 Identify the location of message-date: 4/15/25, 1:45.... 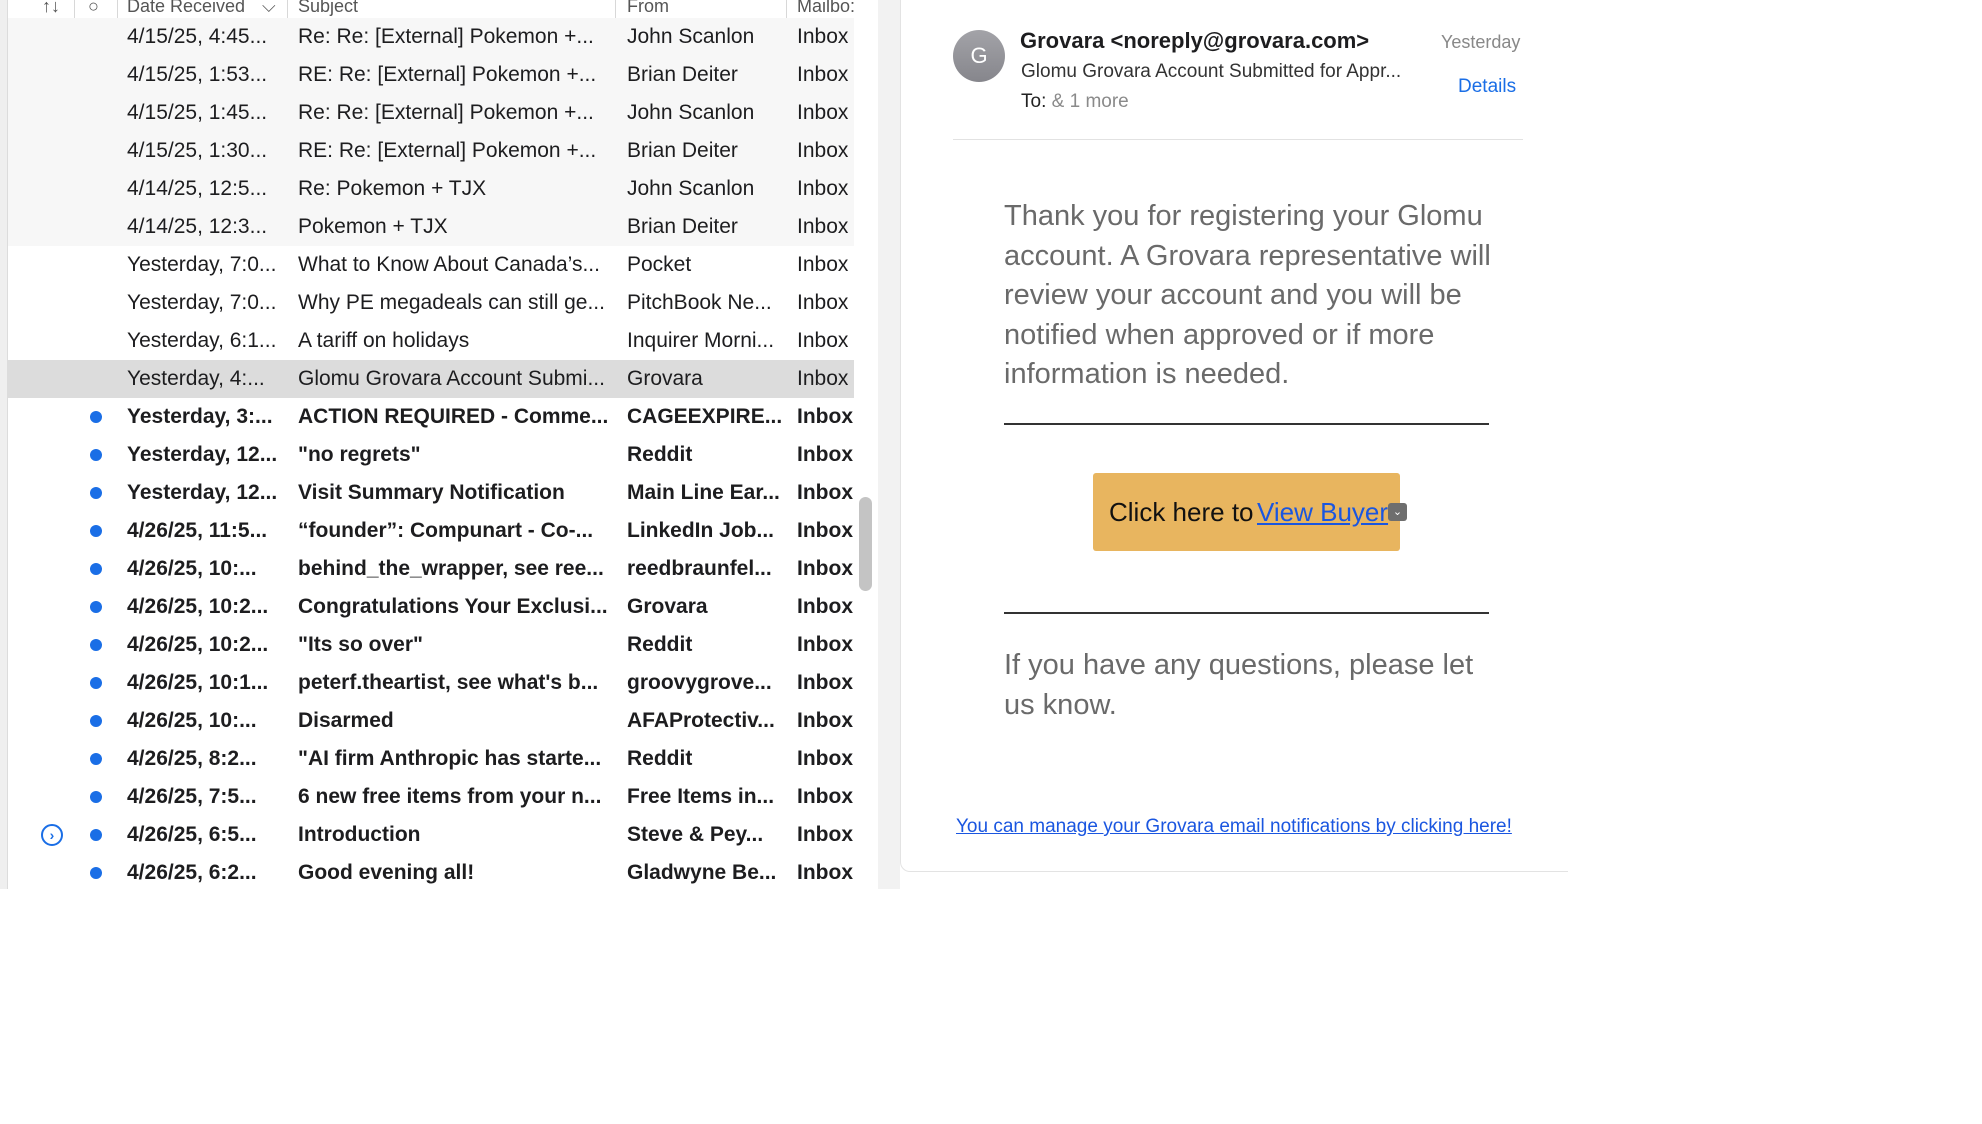
(197, 112).